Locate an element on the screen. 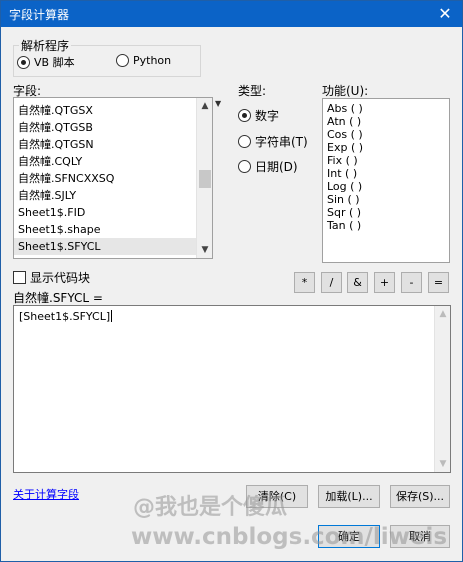  operator-plus-button: + is located at coordinates (384, 282).